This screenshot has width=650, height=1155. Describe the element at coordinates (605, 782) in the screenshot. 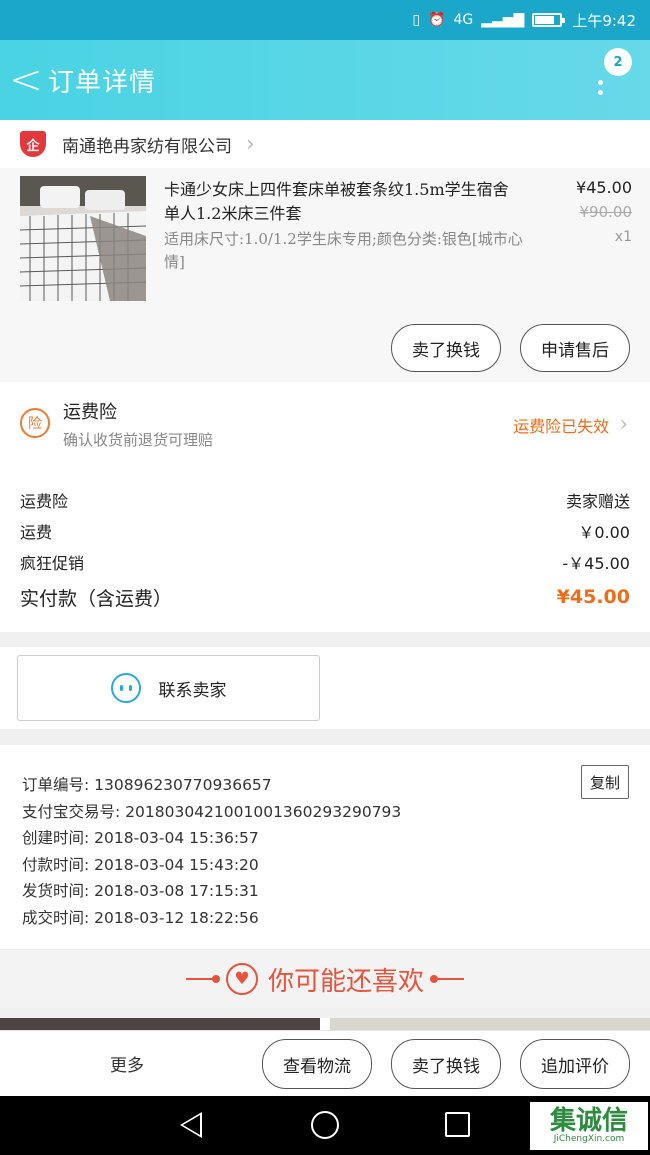

I see `copy-button: 复制` at that location.